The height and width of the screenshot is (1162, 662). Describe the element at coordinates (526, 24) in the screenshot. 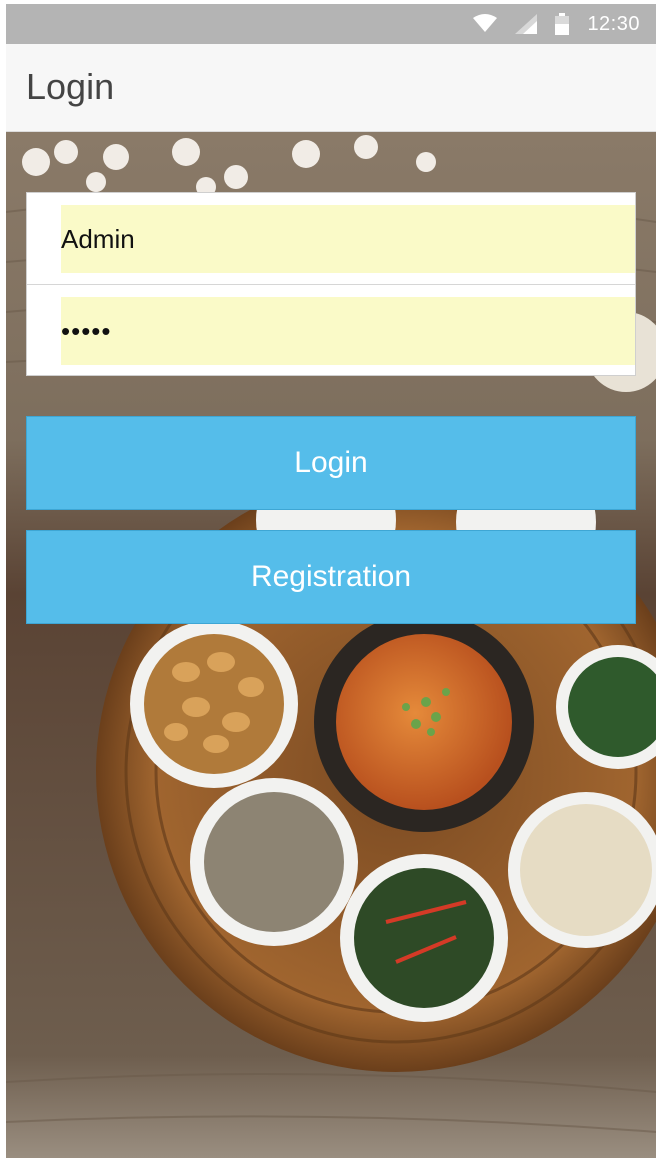

I see `signal-icon` at that location.